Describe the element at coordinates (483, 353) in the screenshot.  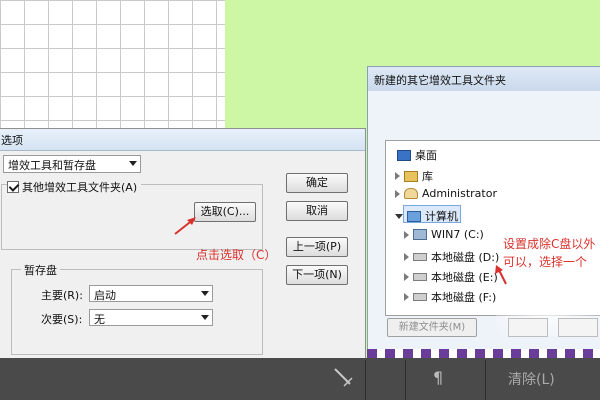
I see `taskbar-strip` at that location.